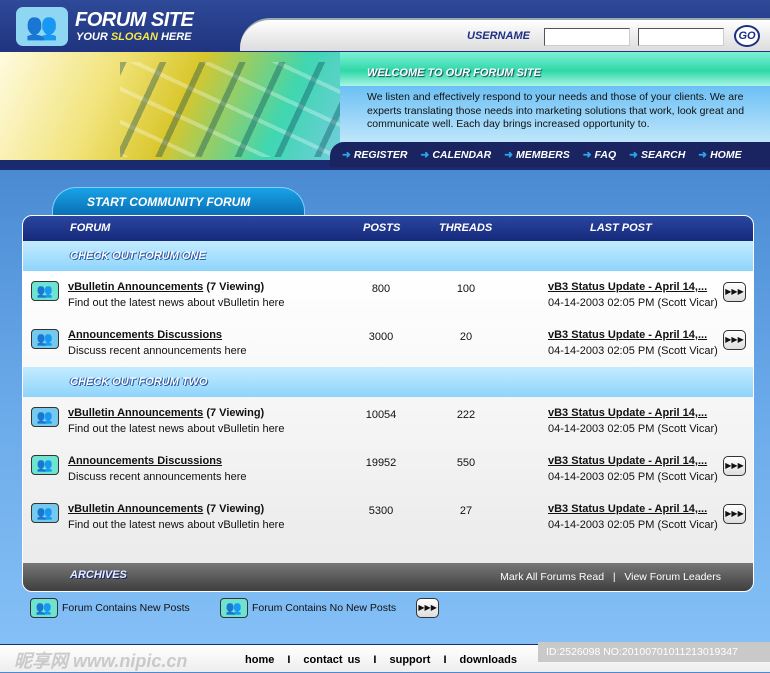  Describe the element at coordinates (98, 575) in the screenshot. I see `archives-link: ARCHIVES` at that location.